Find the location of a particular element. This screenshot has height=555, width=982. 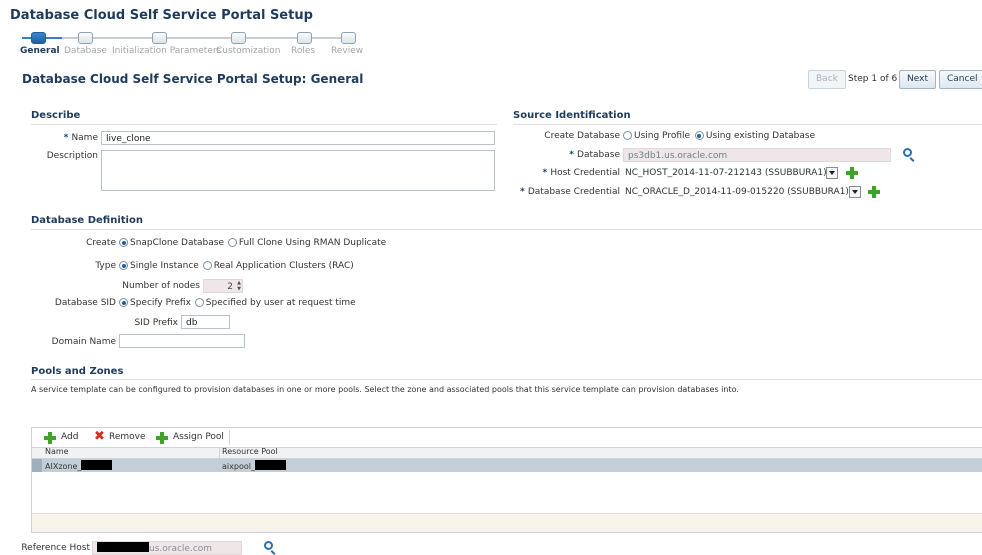

column-resource-pool: Resource Pool is located at coordinates (250, 451).